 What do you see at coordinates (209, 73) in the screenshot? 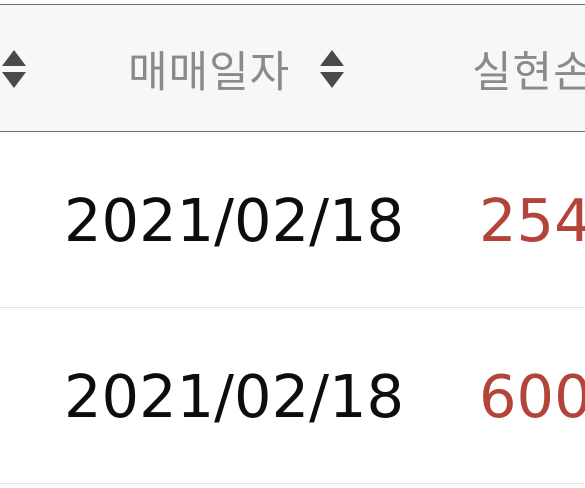
I see `column-header-label: 매매일자` at bounding box center [209, 73].